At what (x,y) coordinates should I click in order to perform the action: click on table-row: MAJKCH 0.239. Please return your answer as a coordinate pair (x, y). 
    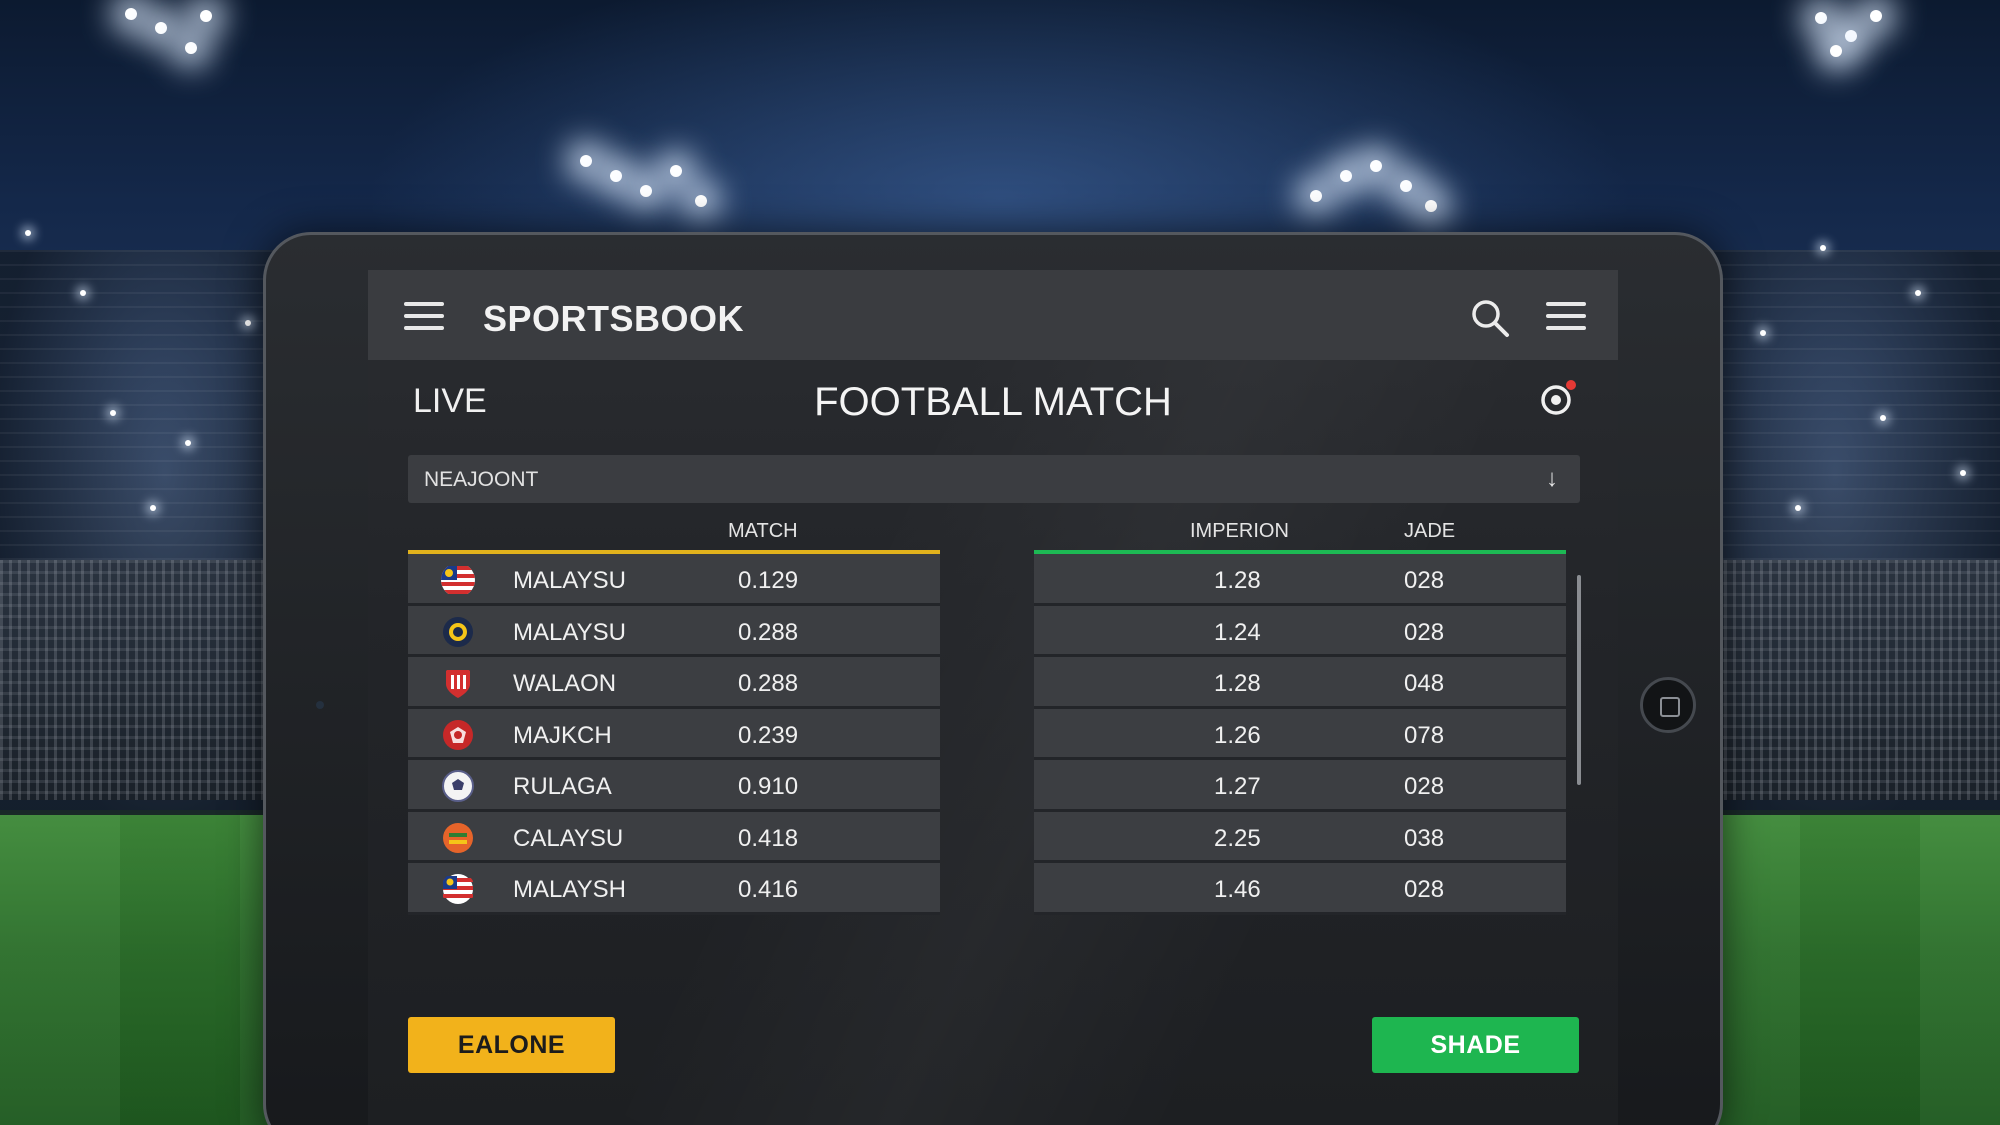
    Looking at the image, I should click on (674, 734).